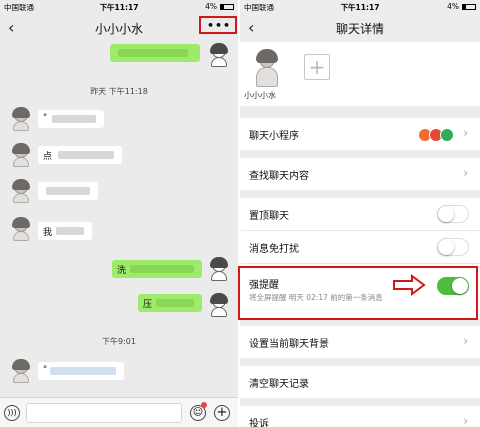 The height and width of the screenshot is (427, 480). I want to click on row-chat-background: 设置当前聊天背景 ›, so click(360, 342).